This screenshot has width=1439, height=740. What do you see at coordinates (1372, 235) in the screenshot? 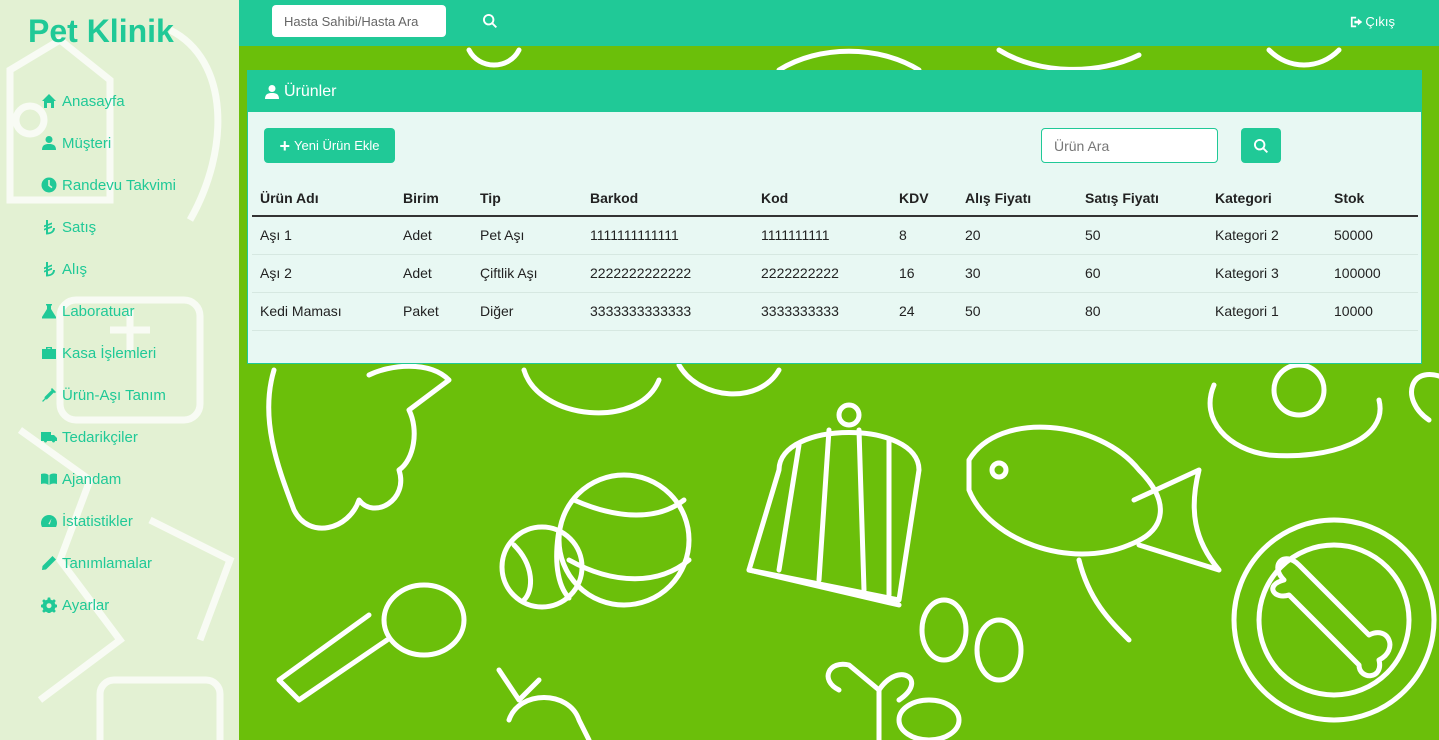
I see `table-cell: 50000` at bounding box center [1372, 235].